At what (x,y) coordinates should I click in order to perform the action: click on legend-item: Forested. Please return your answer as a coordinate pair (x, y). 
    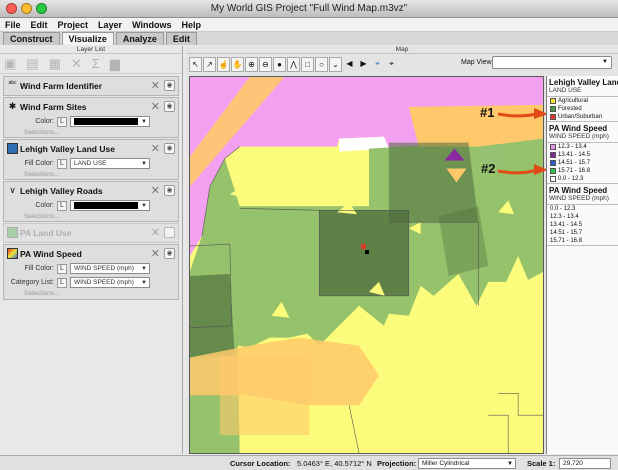
    Looking at the image, I should click on (582, 109).